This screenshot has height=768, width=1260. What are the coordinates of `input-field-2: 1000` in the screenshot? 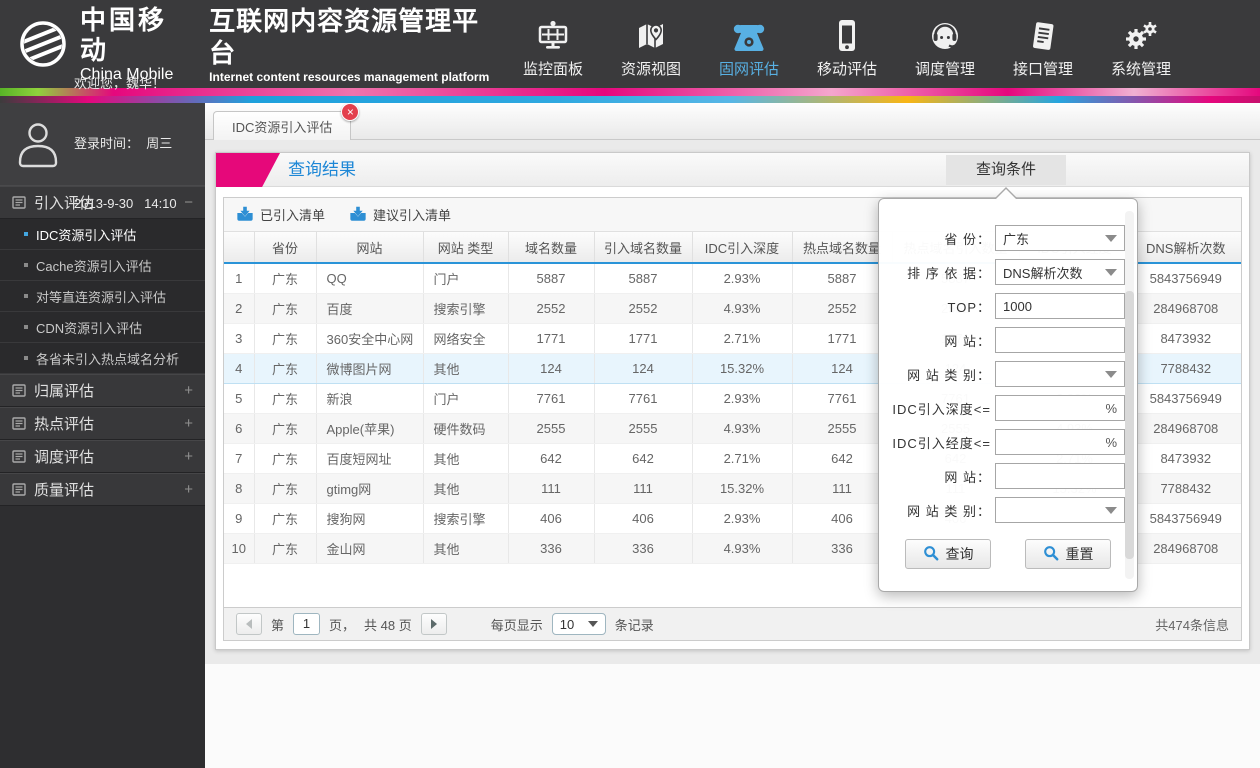 It's located at (1060, 306).